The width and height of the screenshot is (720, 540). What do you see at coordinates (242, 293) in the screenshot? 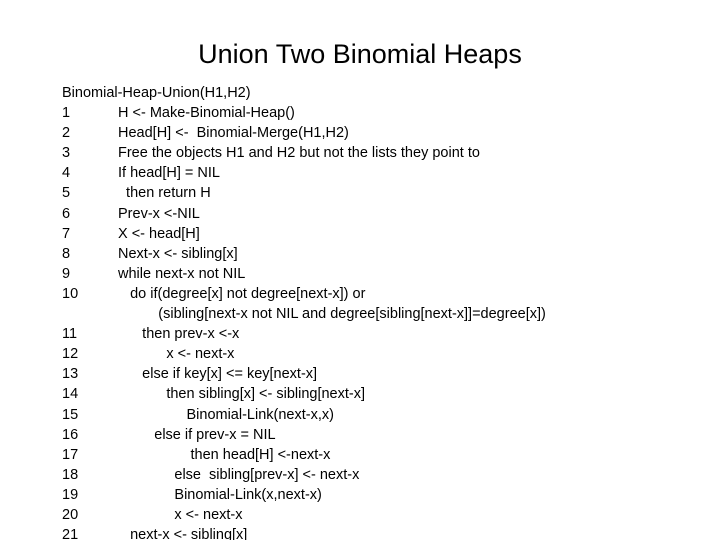
I see `line-text: do if(degree[x] not degree[next-x]) or` at bounding box center [242, 293].